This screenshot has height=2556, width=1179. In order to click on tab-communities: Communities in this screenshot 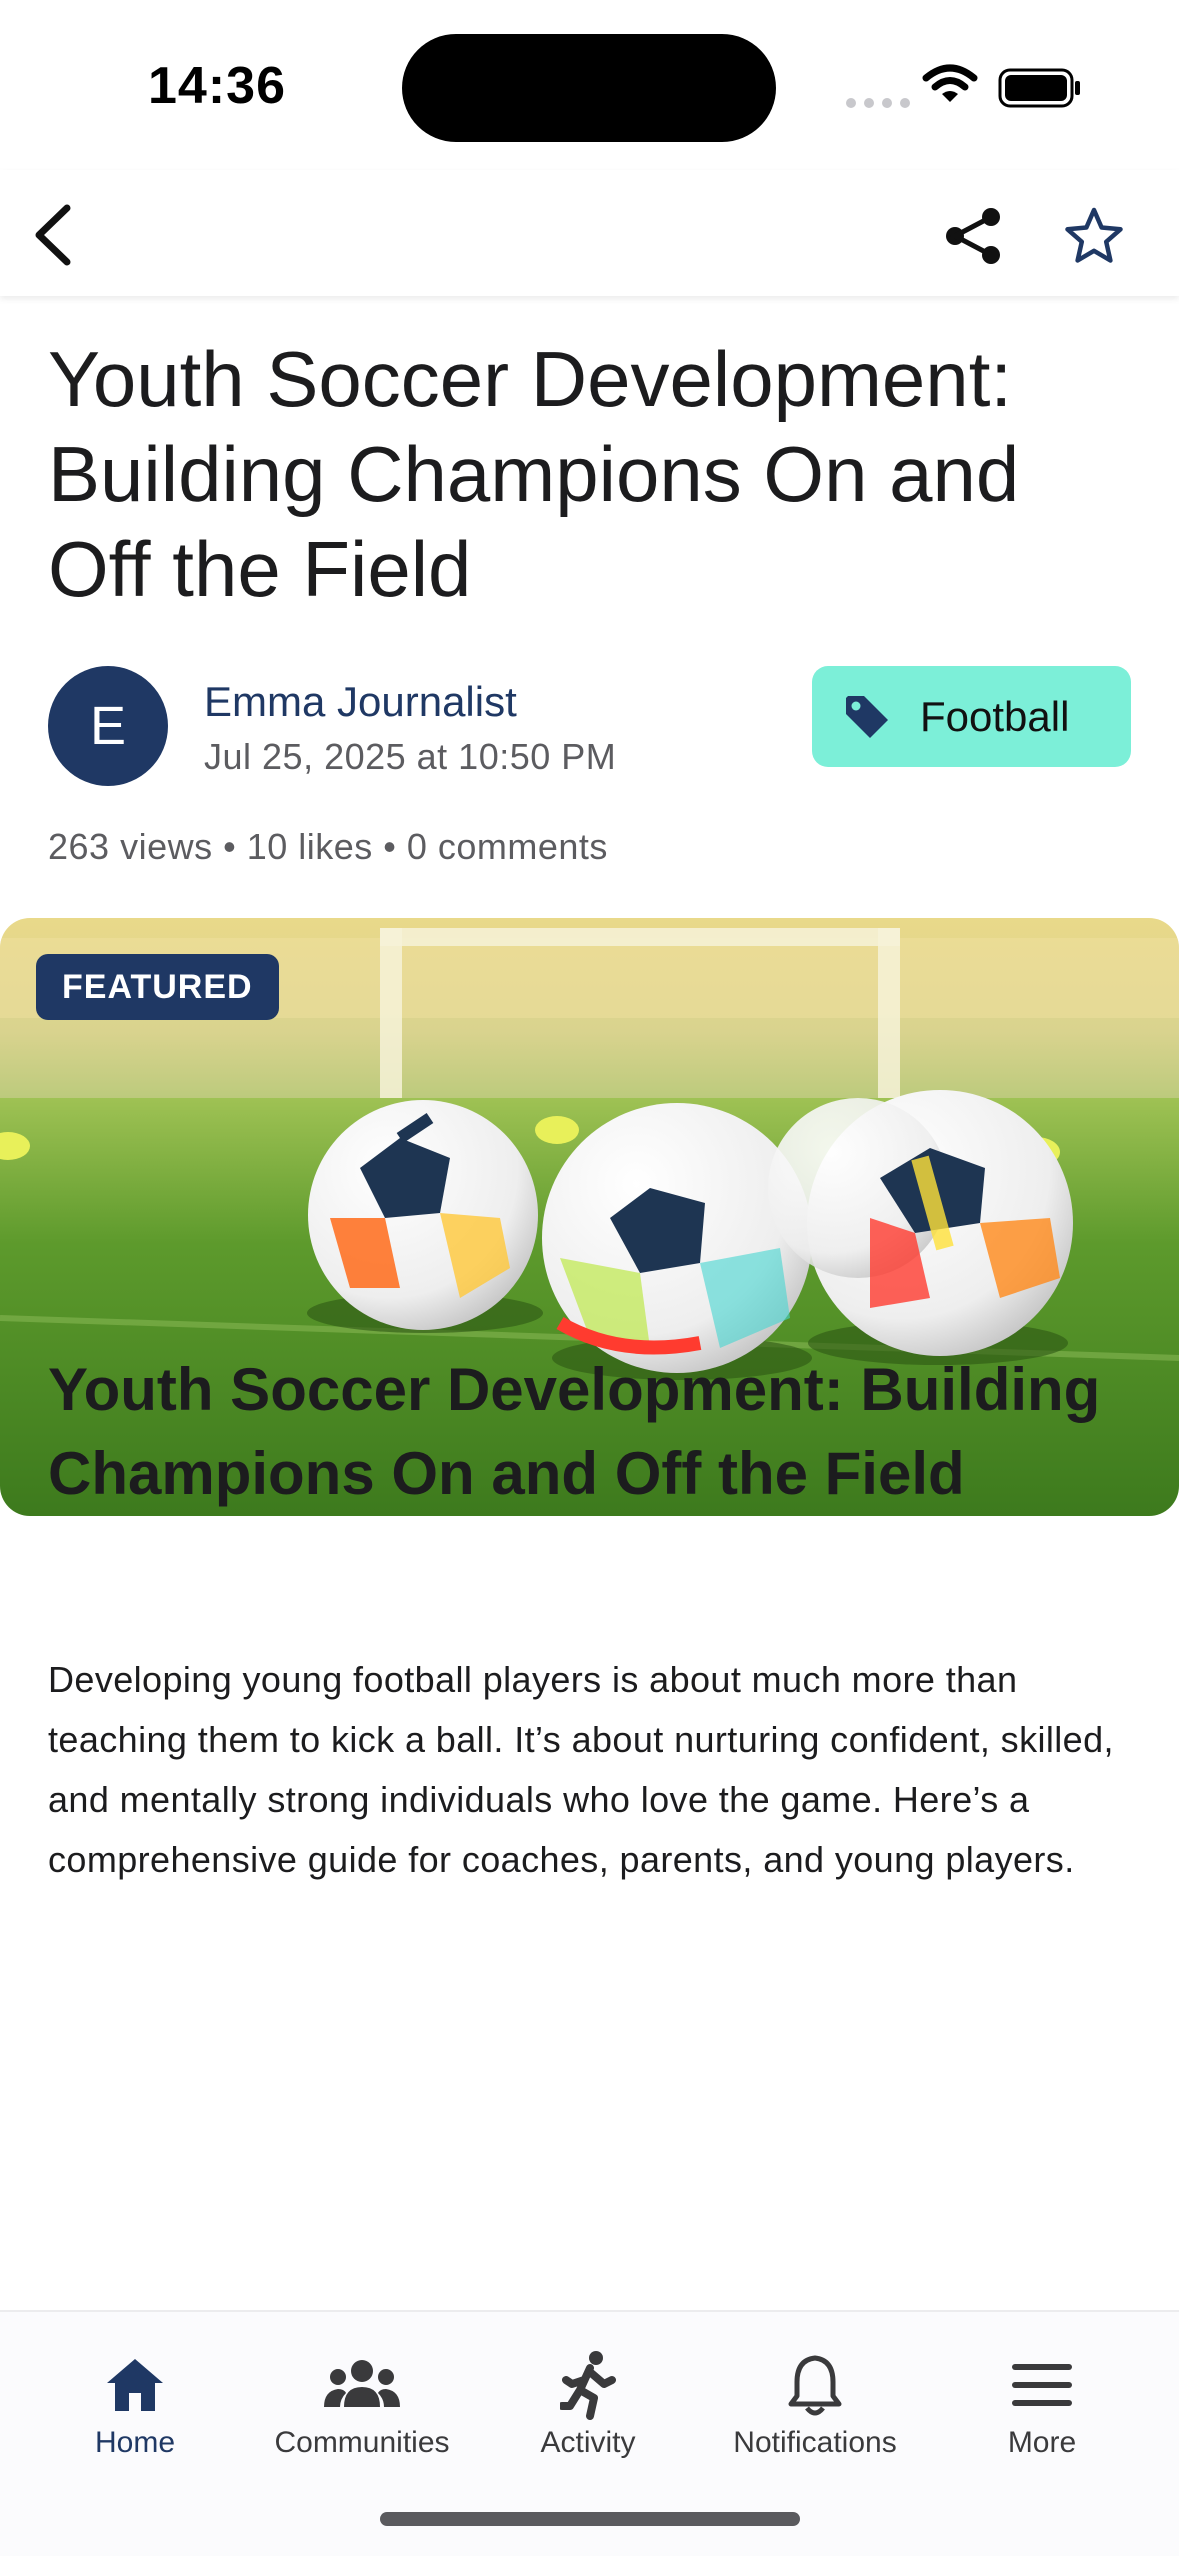, I will do `click(362, 2413)`.